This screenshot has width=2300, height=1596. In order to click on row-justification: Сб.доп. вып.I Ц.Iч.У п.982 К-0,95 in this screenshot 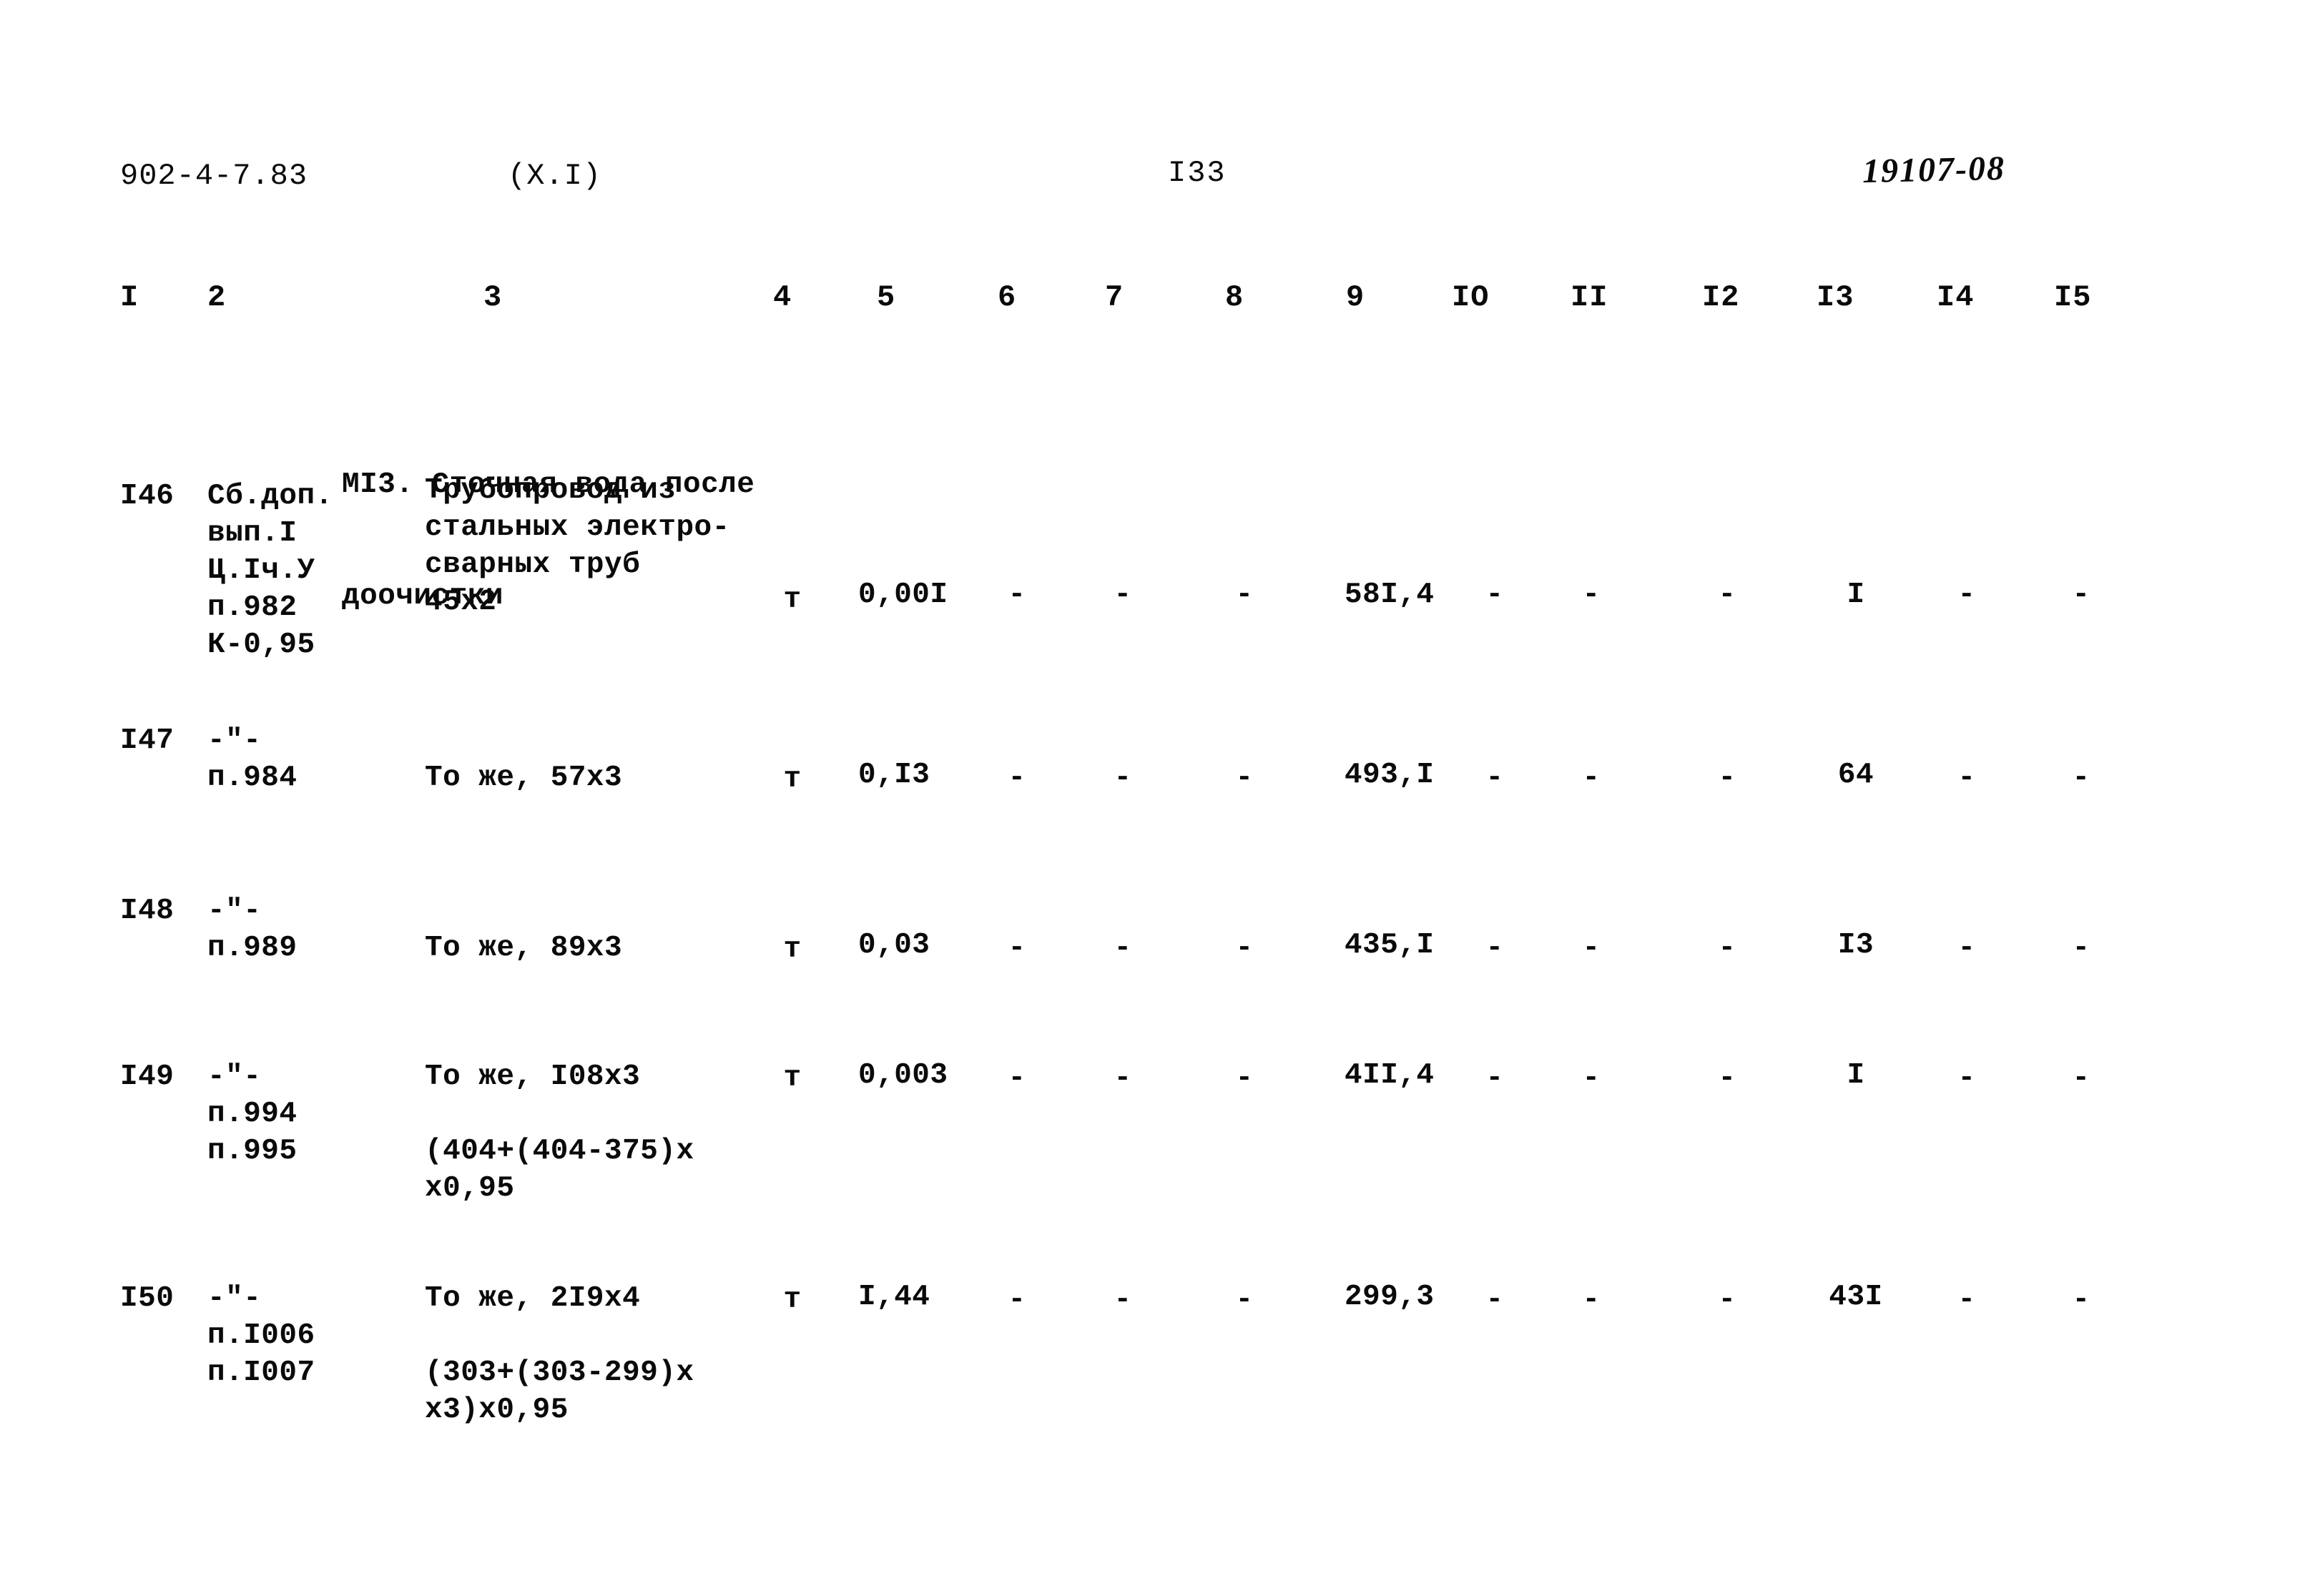, I will do `click(270, 570)`.